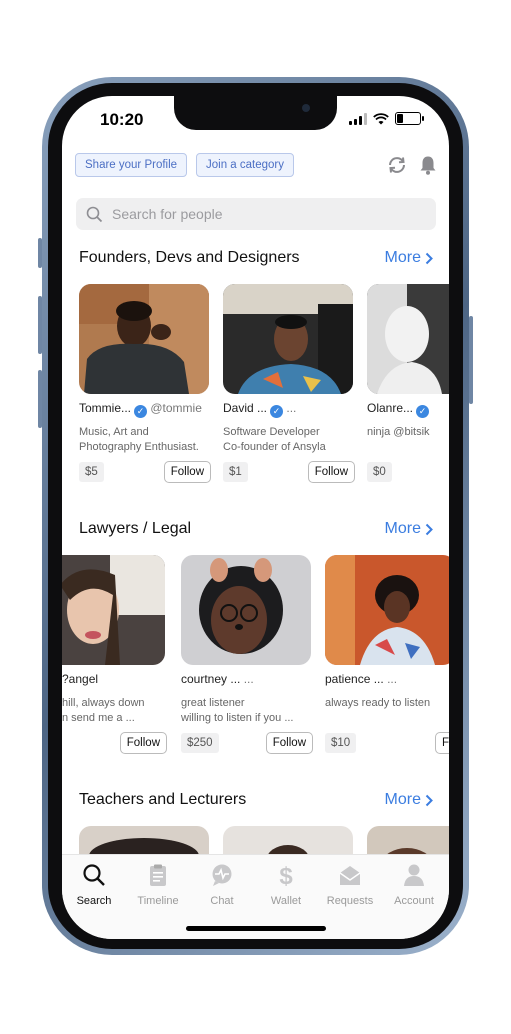  I want to click on envelope-icon, so click(350, 875).